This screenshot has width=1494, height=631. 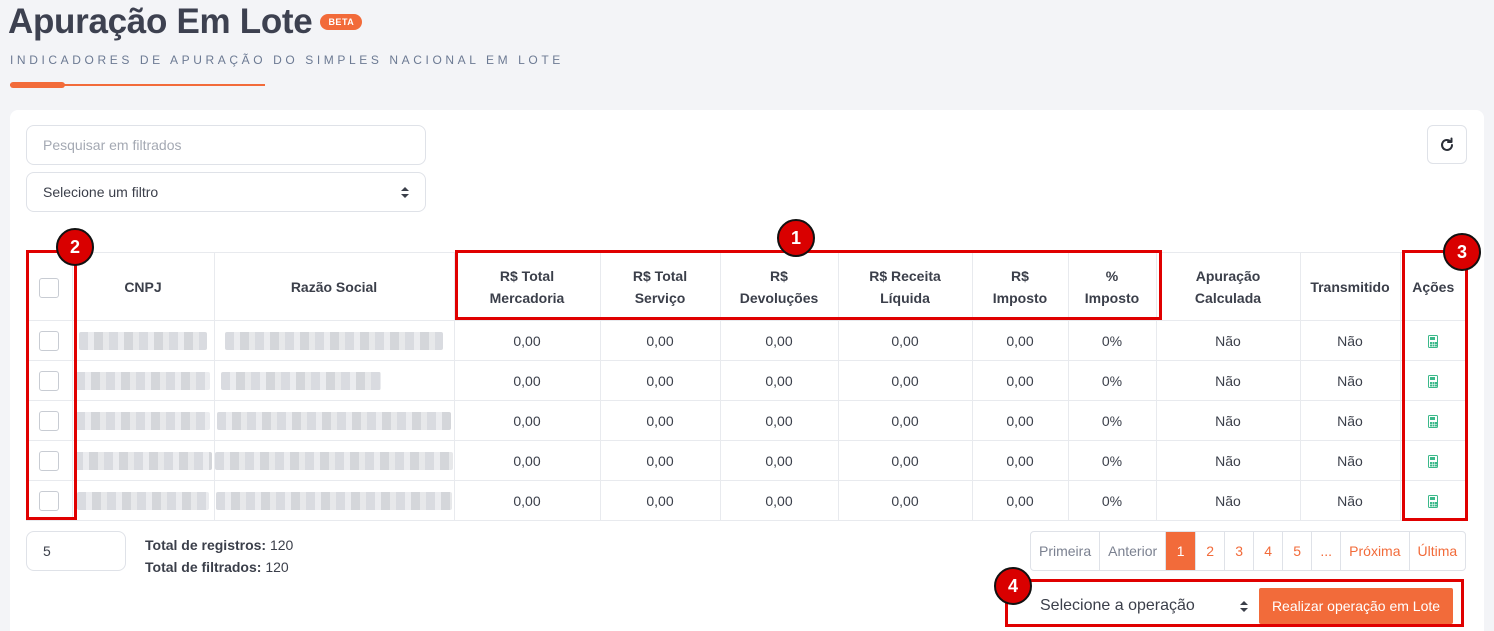 I want to click on column-header-total-mercadoria: R$ Total Mercadoria, so click(x=527, y=286).